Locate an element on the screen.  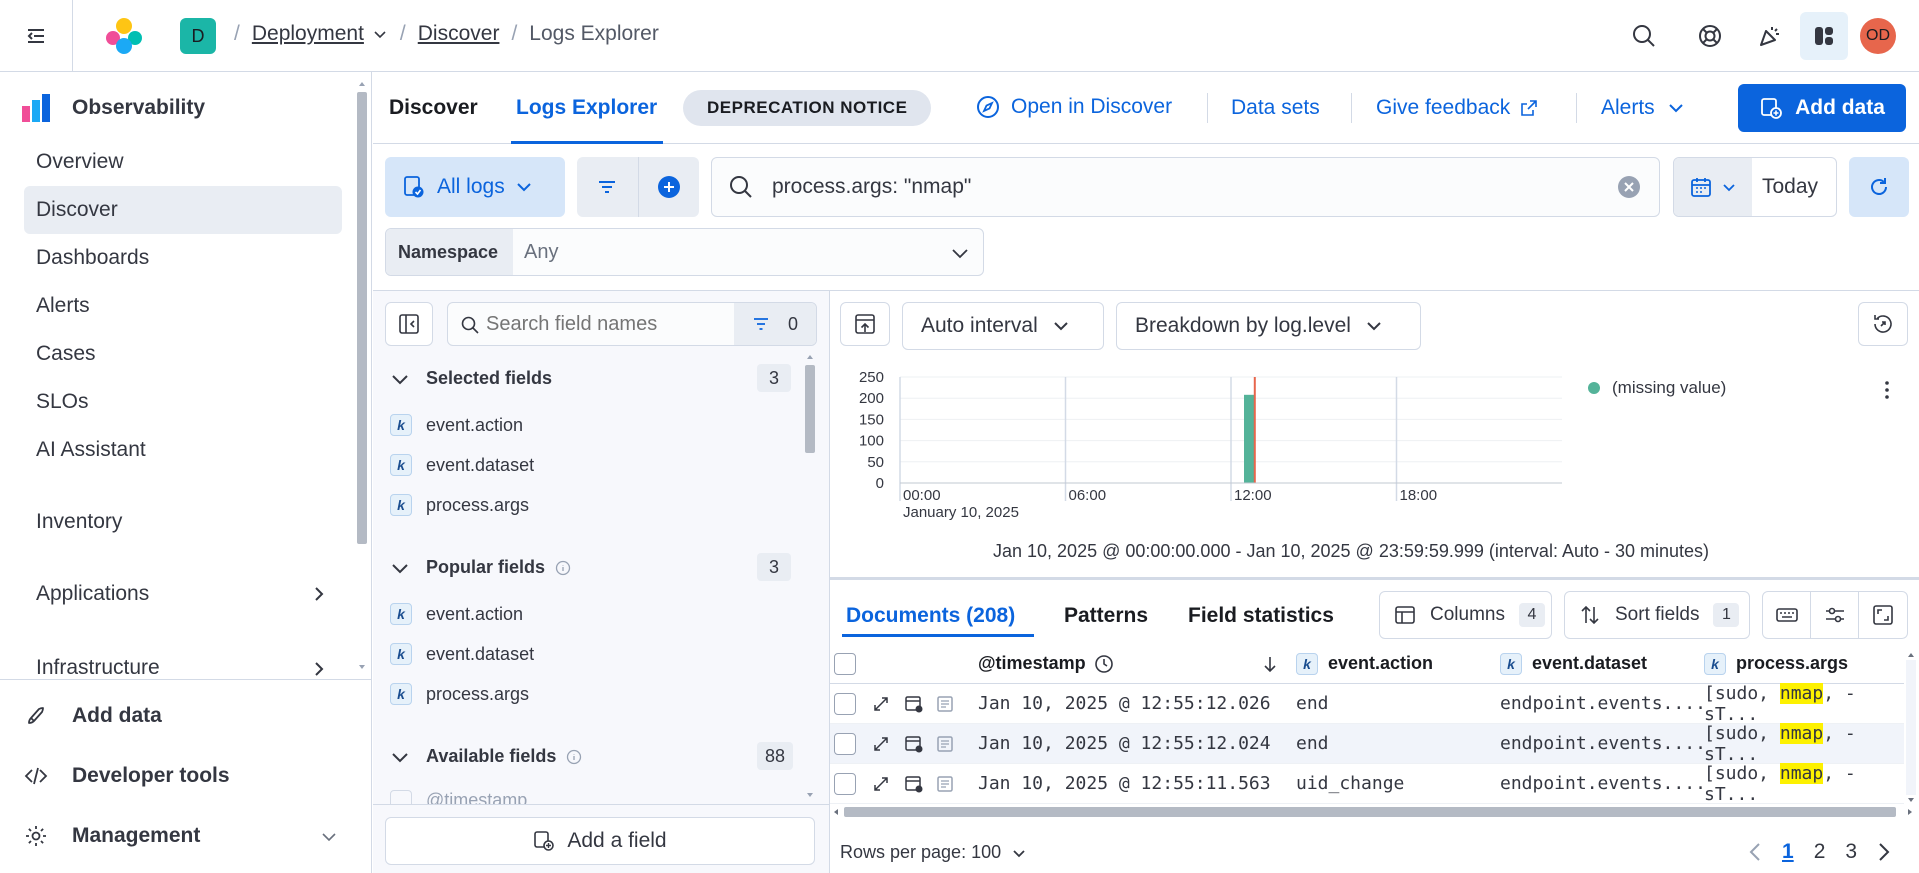
collapse-sidebar-icon is located at coordinates (409, 324).